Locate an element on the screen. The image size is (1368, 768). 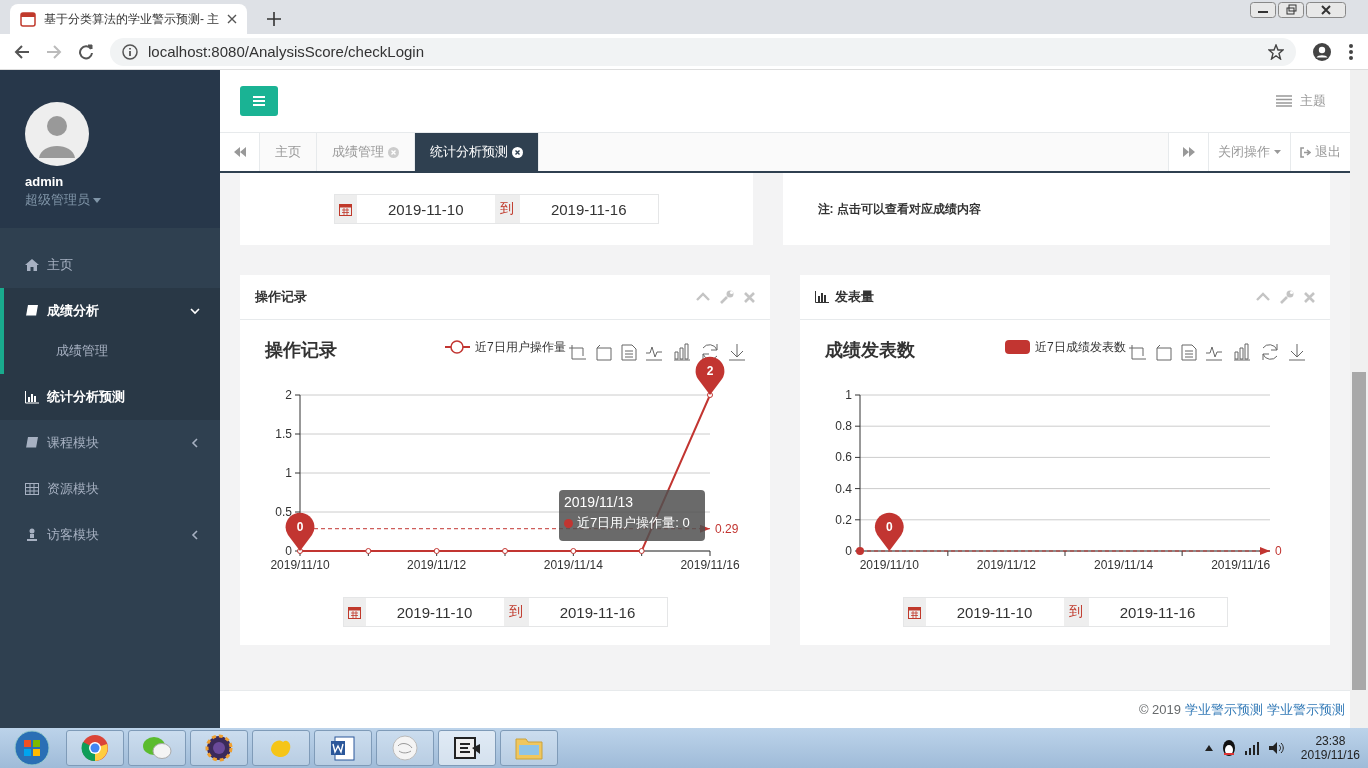
y-tick-label: 0.4 is located at coordinates (843, 488).